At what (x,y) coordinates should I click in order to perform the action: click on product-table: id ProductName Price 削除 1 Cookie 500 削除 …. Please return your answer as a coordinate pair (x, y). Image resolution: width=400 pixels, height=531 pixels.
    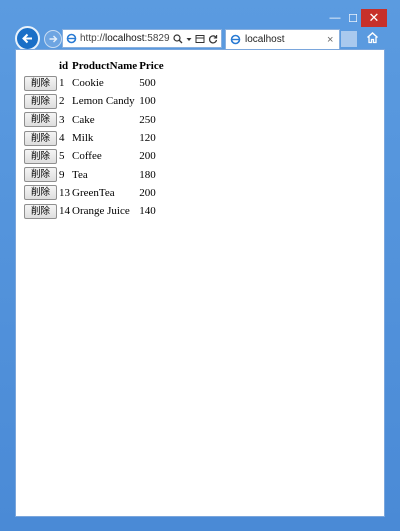
    Looking at the image, I should click on (94, 138).